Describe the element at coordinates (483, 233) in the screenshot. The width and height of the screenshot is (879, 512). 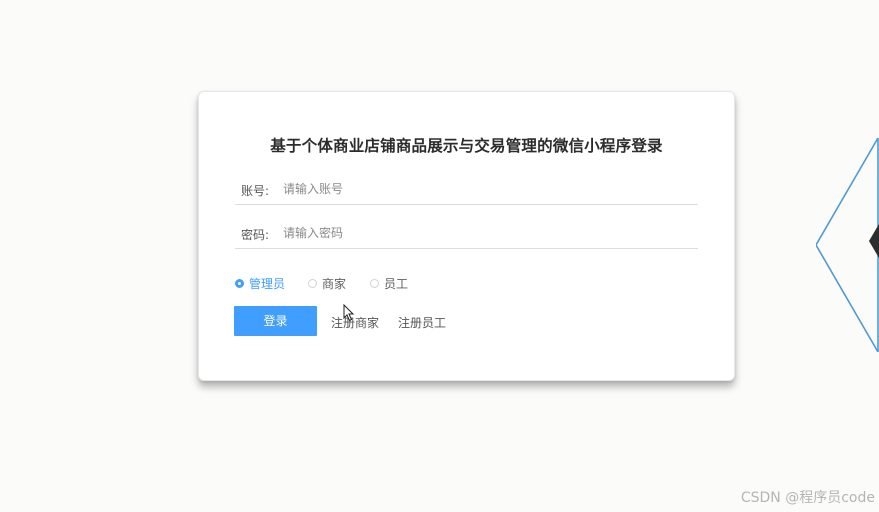
I see `password-input` at that location.